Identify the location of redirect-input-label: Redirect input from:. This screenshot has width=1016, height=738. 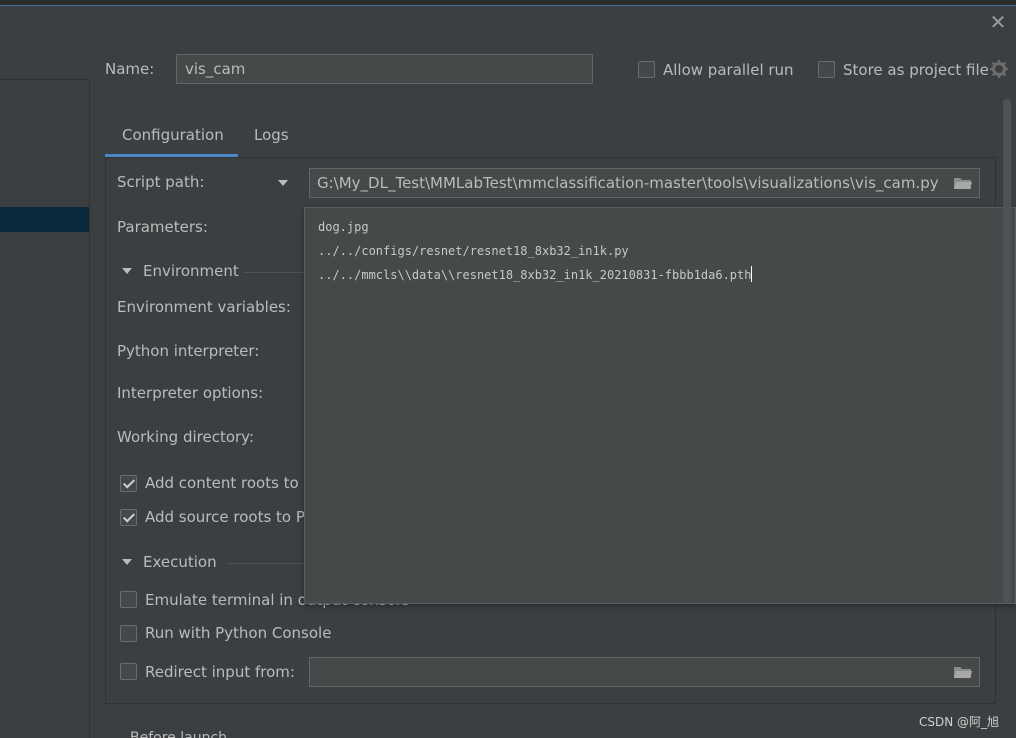
(220, 672).